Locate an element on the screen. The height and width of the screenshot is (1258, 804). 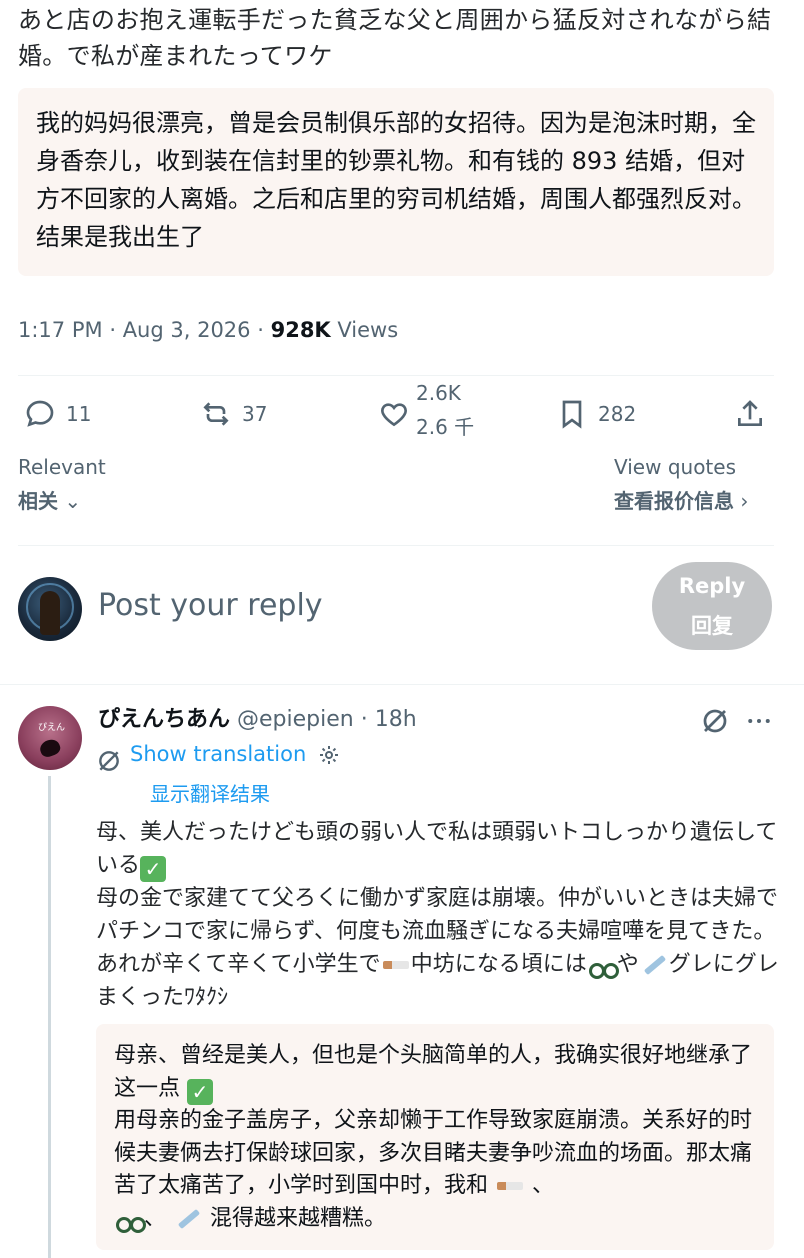
reply-age: 18h is located at coordinates (396, 719).